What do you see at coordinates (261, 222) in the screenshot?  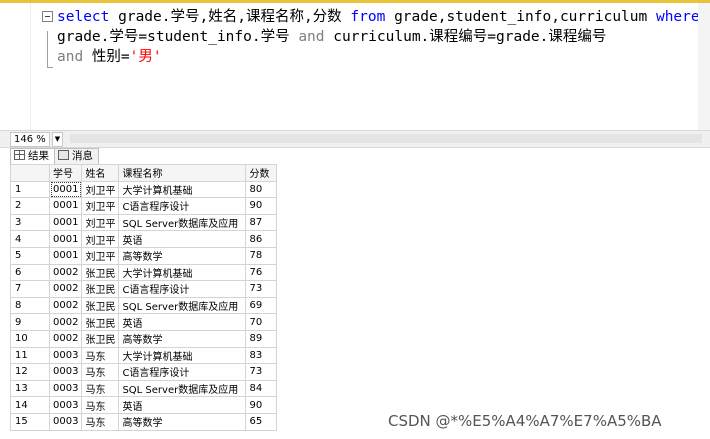 I see `table-cell: 87` at bounding box center [261, 222].